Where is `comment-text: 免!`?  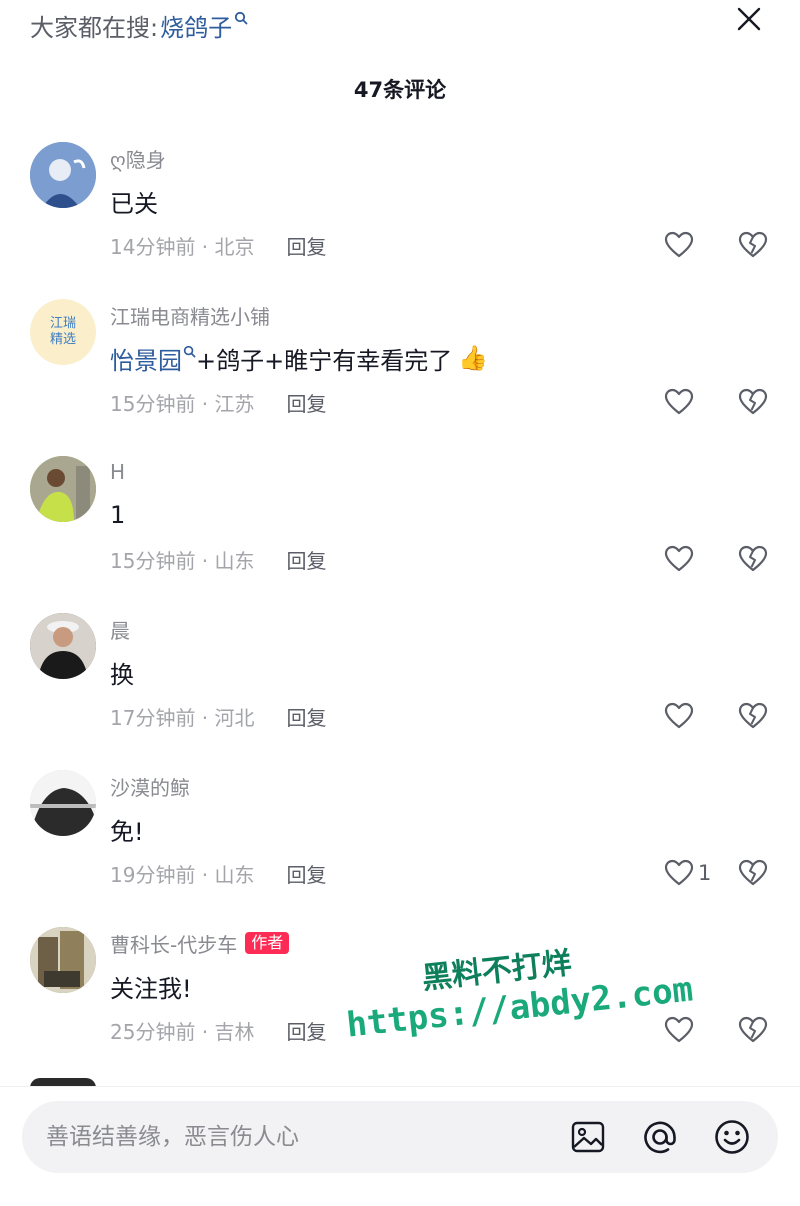 comment-text: 免! is located at coordinates (127, 829).